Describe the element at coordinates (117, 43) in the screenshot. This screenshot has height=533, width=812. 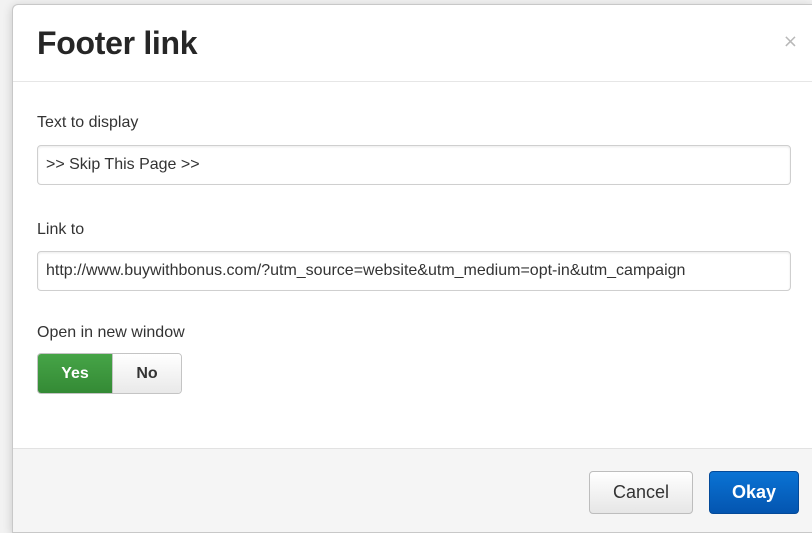
I see `dialog-title: Footer link` at that location.